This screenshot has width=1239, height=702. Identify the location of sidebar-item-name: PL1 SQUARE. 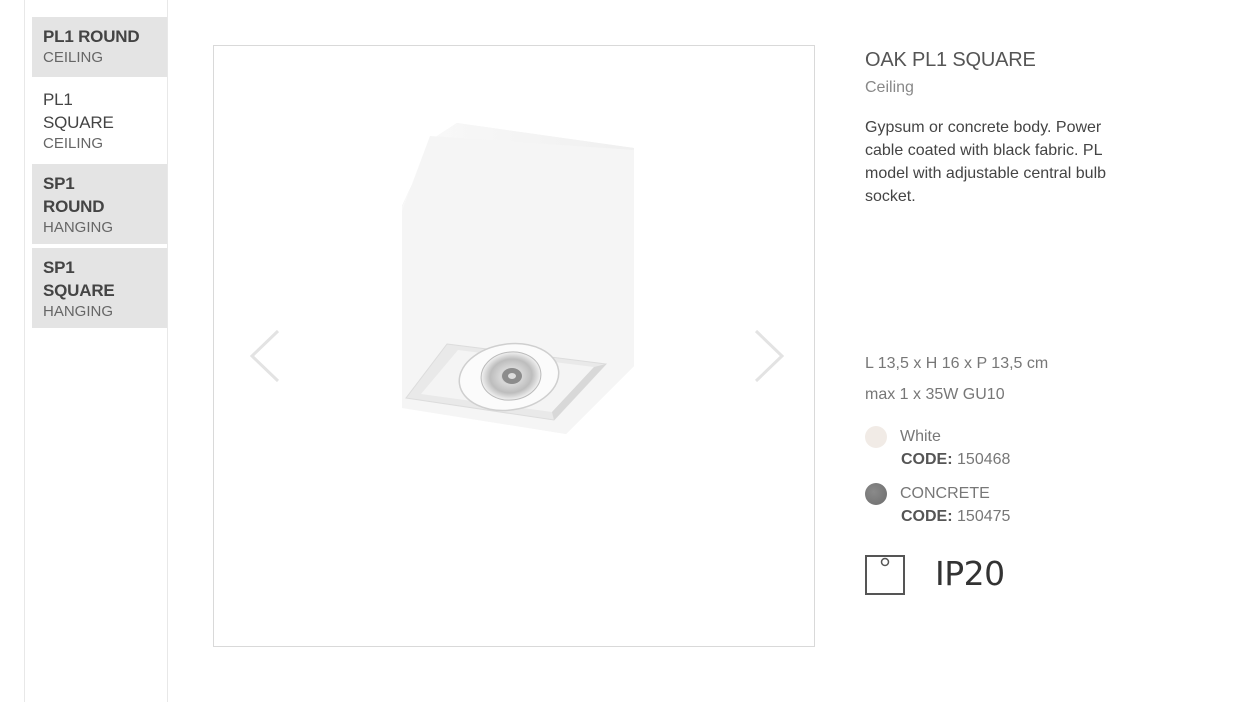
(78, 111).